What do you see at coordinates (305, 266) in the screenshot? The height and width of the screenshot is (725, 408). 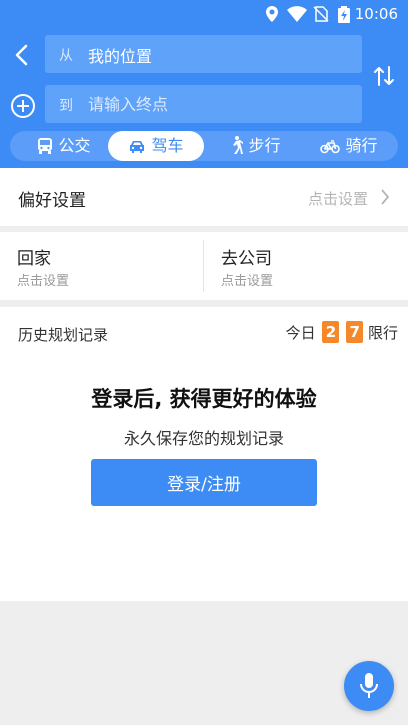 I see `shortcut-company: 去公司 点击设置` at bounding box center [305, 266].